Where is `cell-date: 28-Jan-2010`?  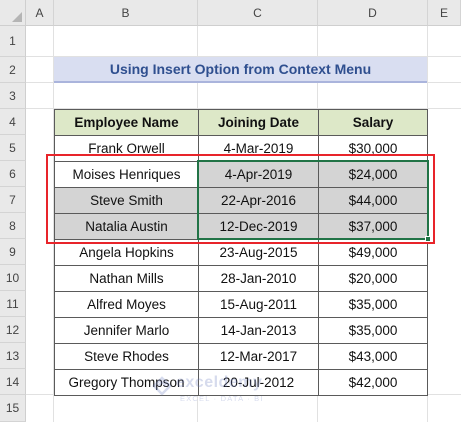
cell-date: 28-Jan-2010 is located at coordinates (259, 279).